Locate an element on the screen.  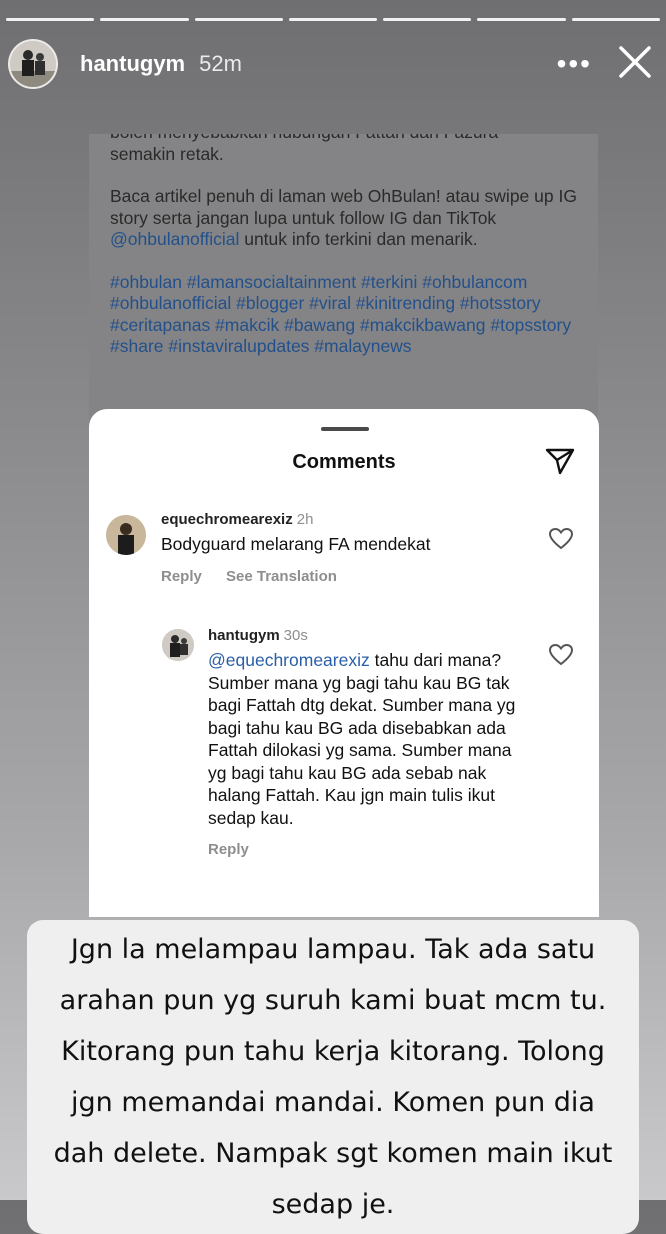
reply-time: 30s is located at coordinates (295, 635).